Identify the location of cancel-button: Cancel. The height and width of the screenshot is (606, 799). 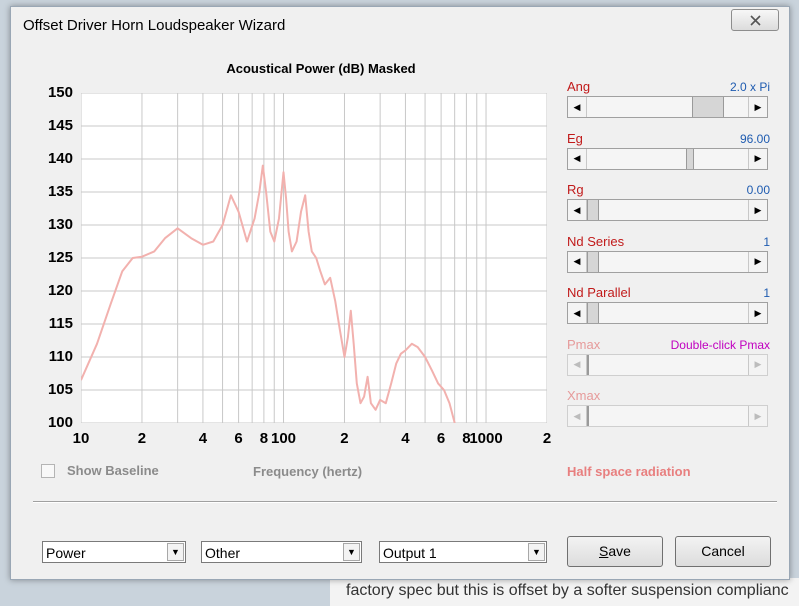
(723, 551).